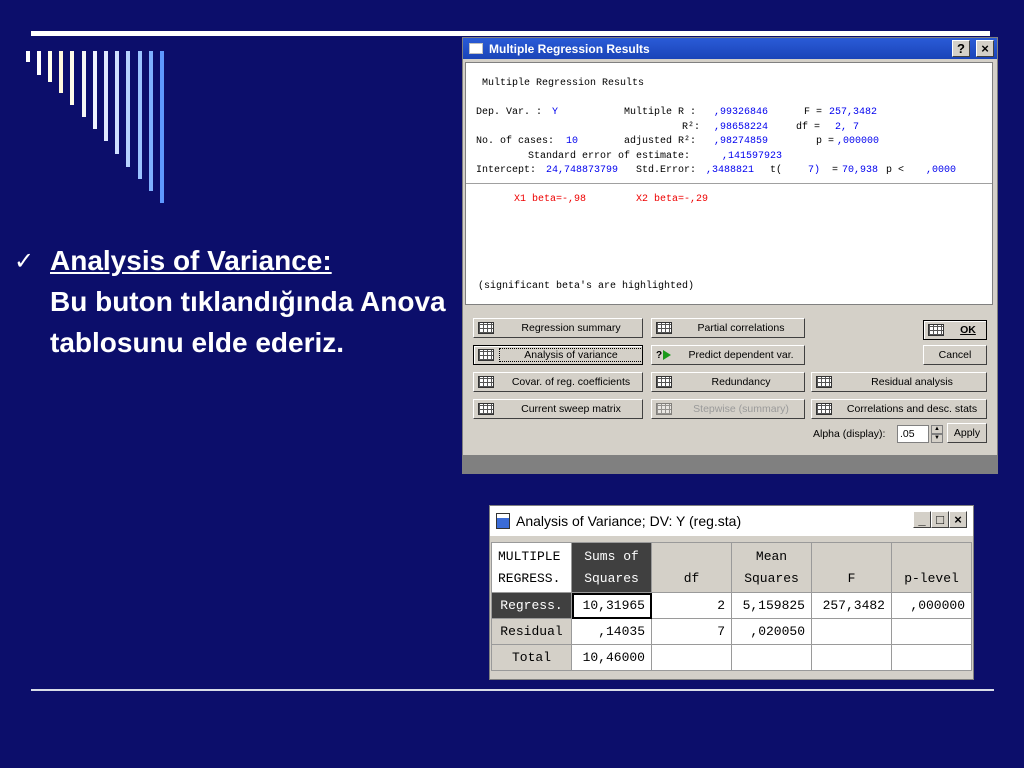 The height and width of the screenshot is (768, 1024). I want to click on cases-value: 10, so click(572, 141).